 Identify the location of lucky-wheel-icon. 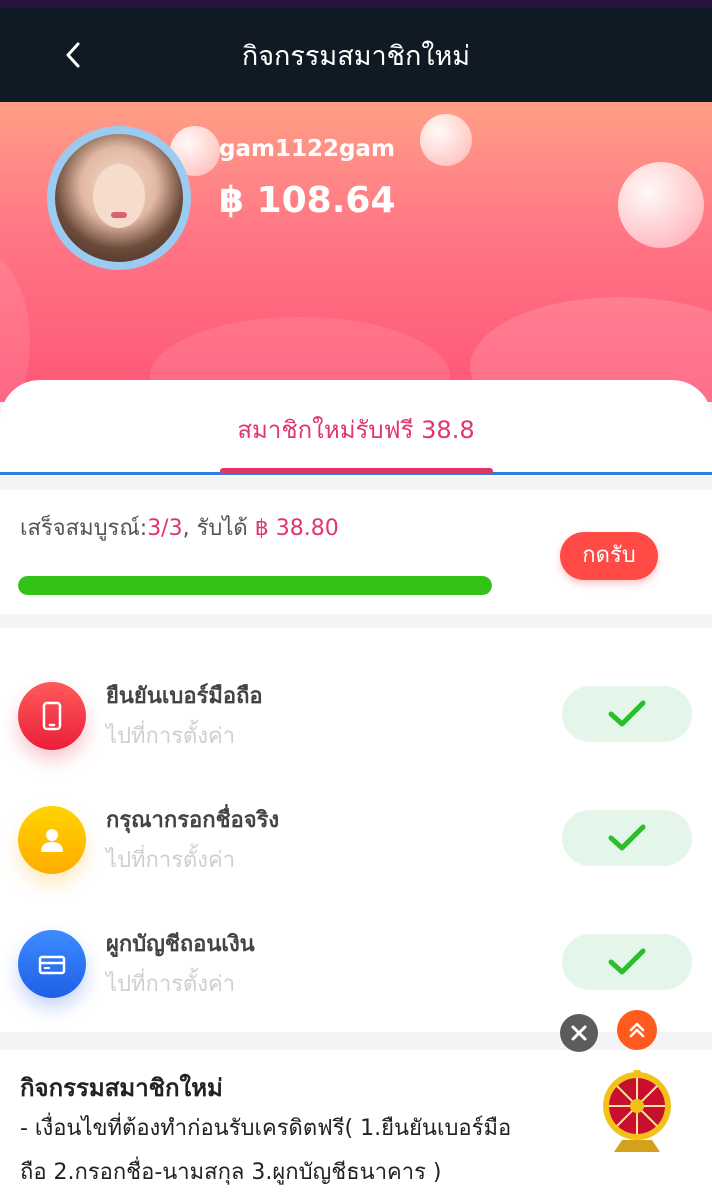
(637, 1110).